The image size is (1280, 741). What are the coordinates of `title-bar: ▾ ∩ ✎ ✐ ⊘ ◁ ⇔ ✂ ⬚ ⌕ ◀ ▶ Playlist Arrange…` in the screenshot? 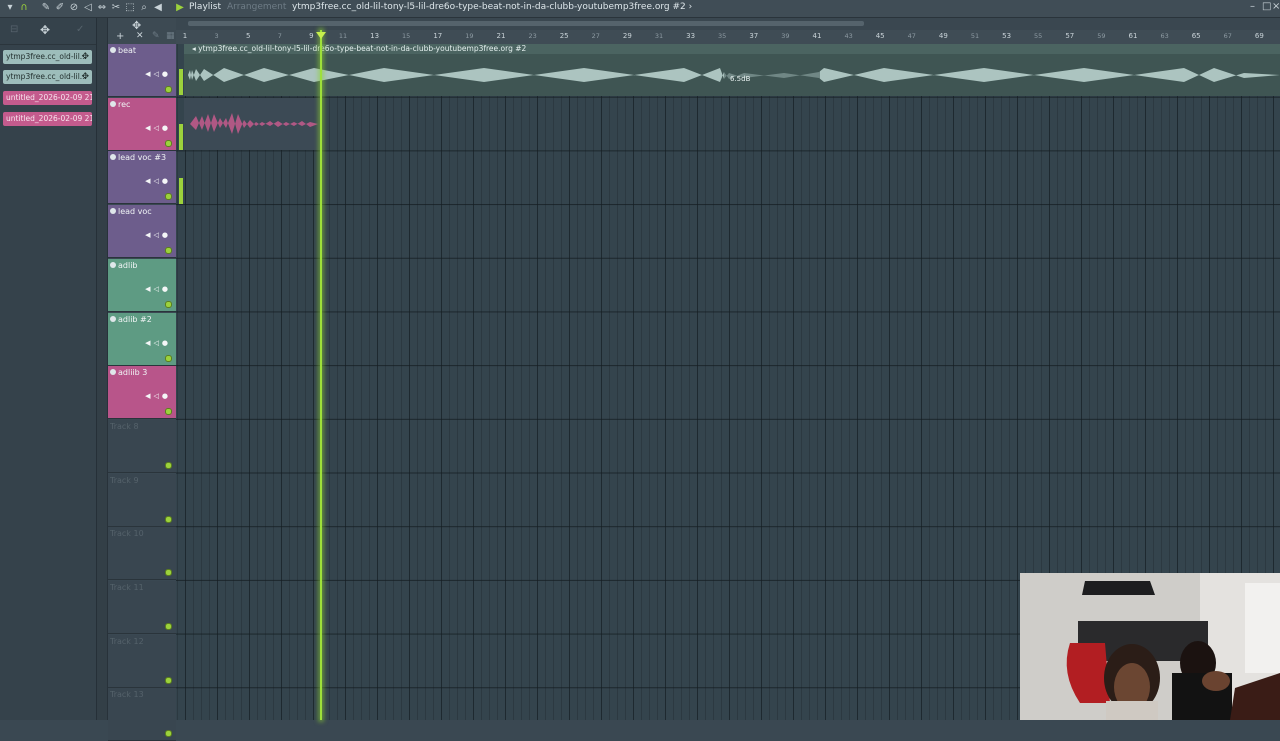 It's located at (640, 9).